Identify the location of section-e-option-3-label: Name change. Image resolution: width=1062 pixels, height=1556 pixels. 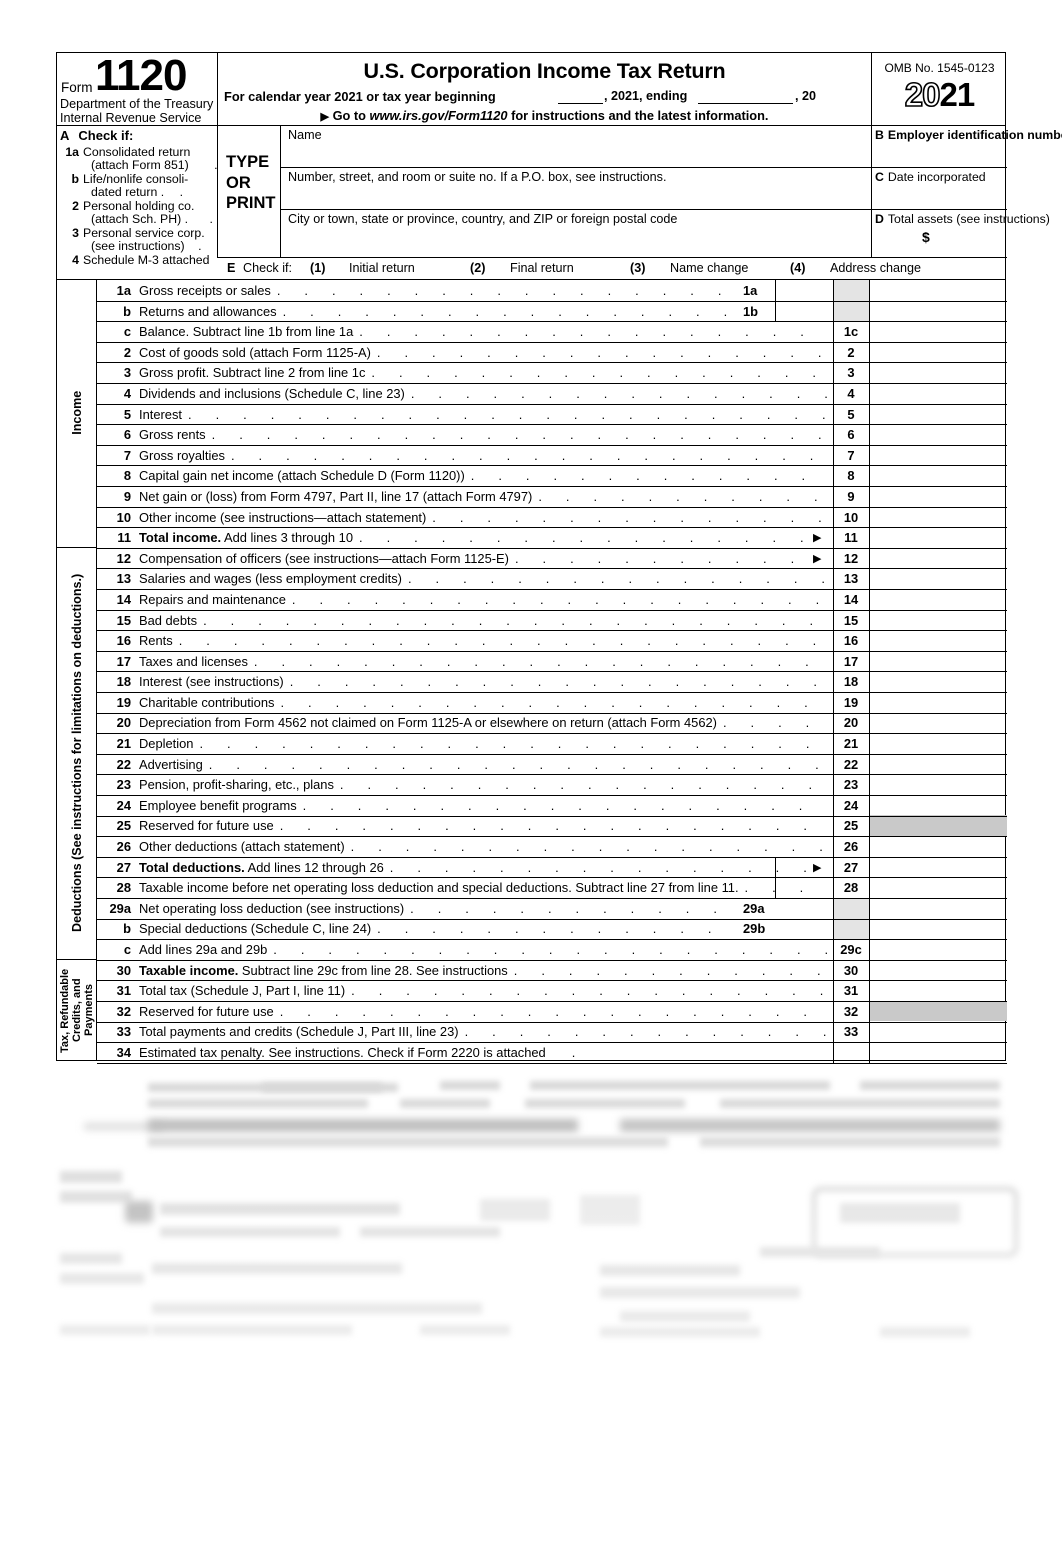
(709, 268).